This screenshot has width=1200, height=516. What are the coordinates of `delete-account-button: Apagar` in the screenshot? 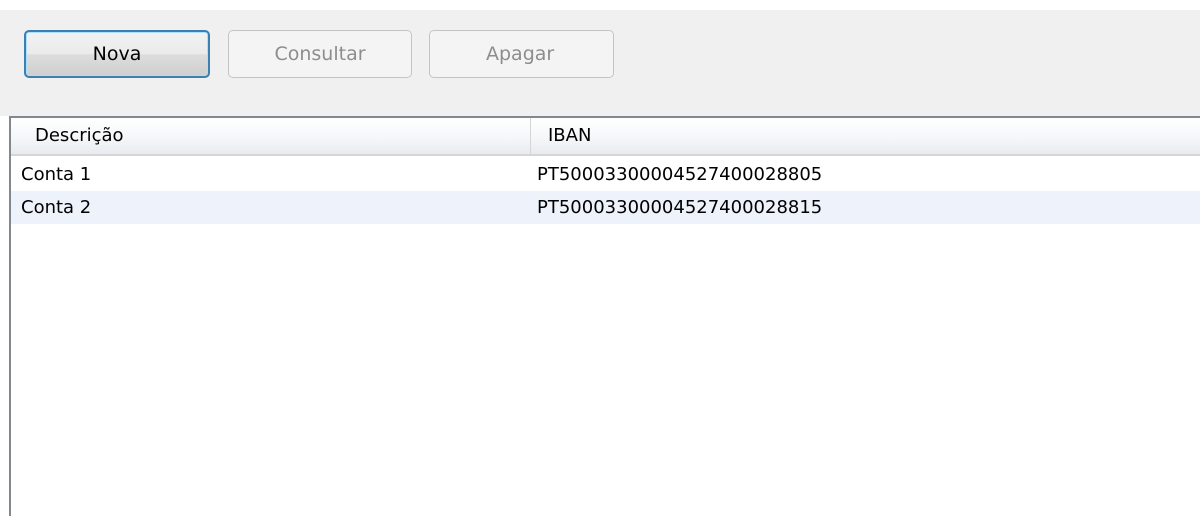 It's located at (521, 54).